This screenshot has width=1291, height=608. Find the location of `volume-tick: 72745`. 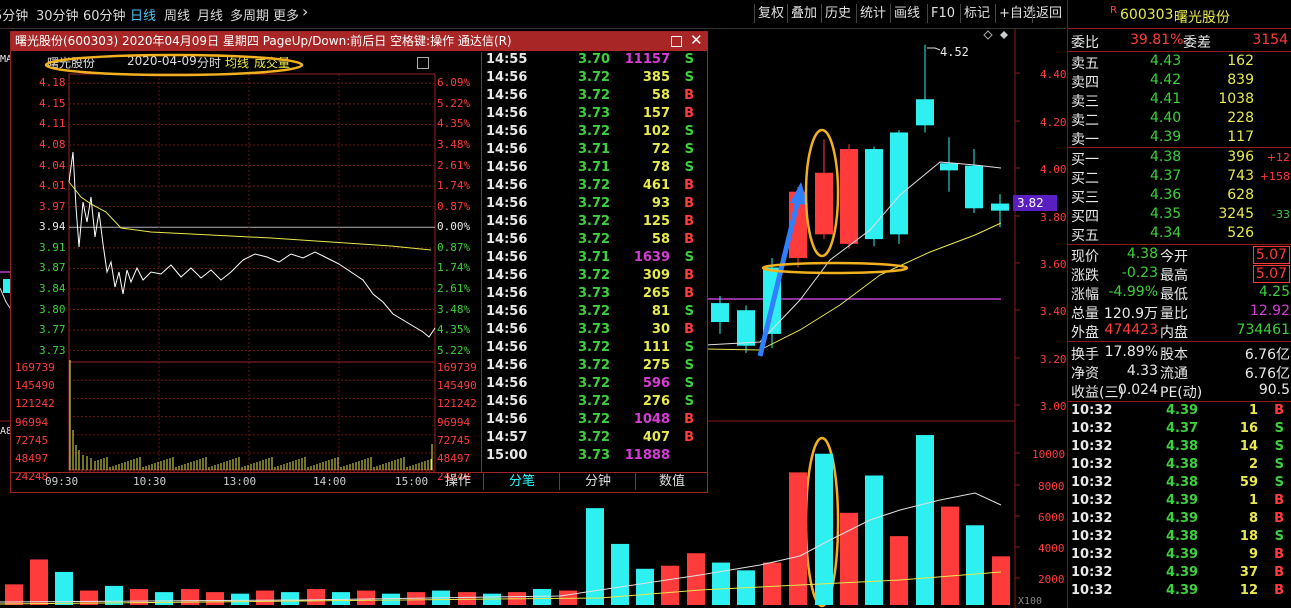

volume-tick: 72745 is located at coordinates (32, 440).